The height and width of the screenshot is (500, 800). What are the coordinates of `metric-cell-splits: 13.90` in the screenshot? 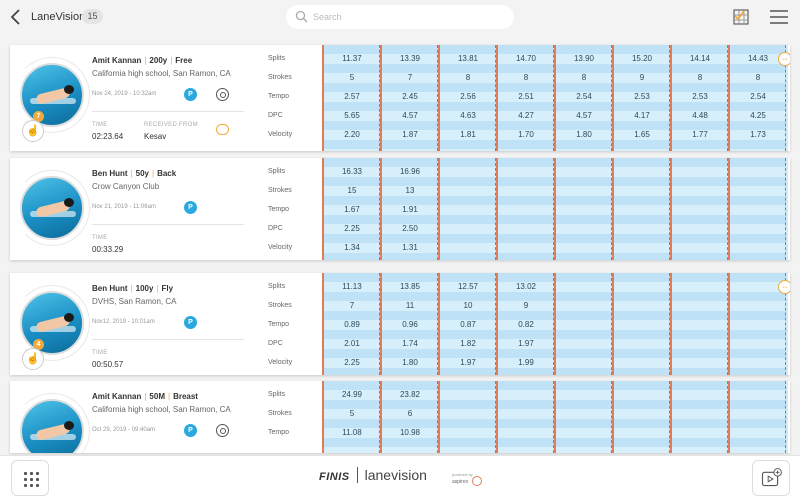 It's located at (584, 58).